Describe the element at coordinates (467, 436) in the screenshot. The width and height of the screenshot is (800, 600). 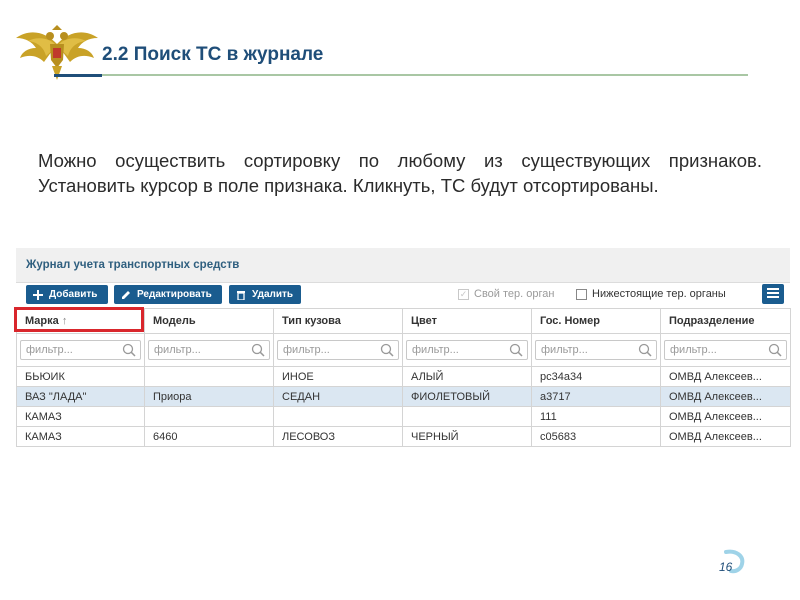
I see `cell-color: ЧЕРНЫЙ` at that location.